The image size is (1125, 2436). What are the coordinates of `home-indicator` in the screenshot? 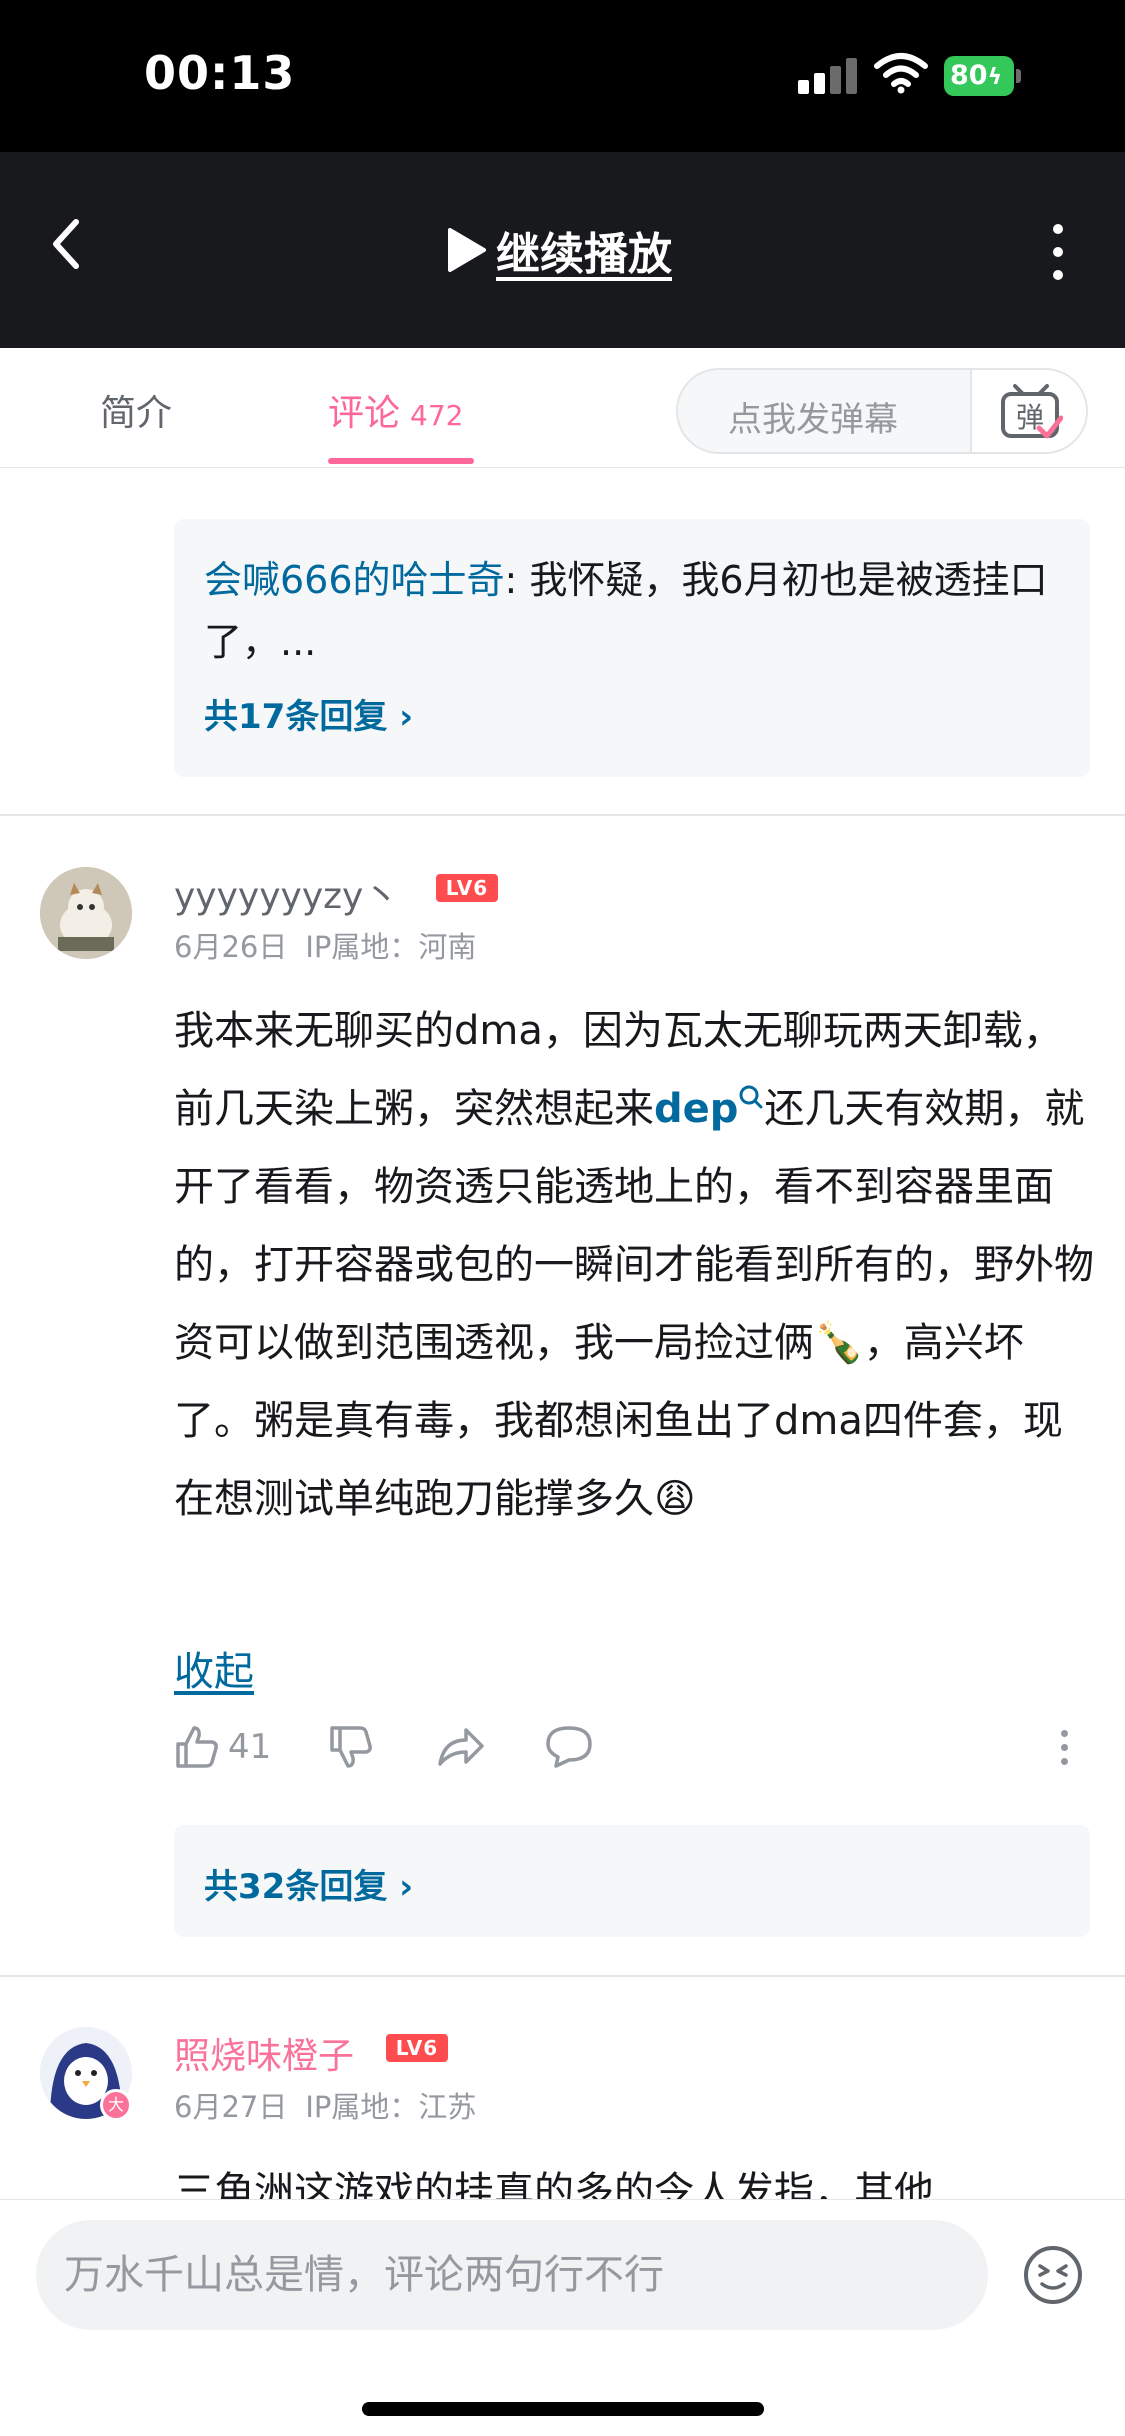 It's located at (563, 2409).